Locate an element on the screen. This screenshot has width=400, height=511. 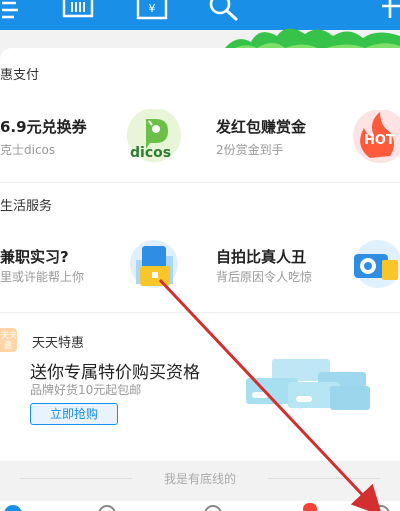
pay-item-title: 发红包赚赏金 is located at coordinates (261, 127).